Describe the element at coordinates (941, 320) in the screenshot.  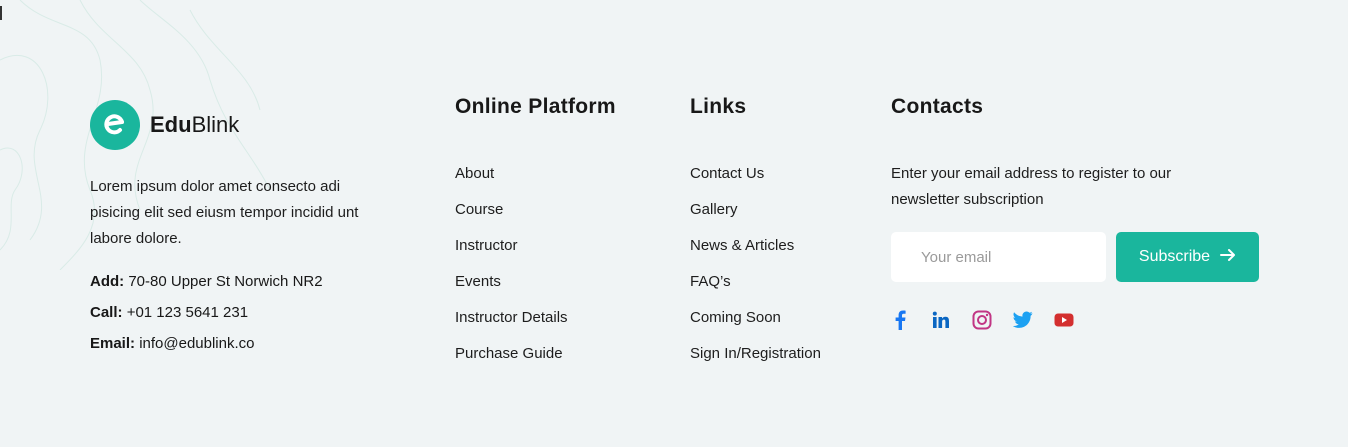
I see `linkedin-icon` at that location.